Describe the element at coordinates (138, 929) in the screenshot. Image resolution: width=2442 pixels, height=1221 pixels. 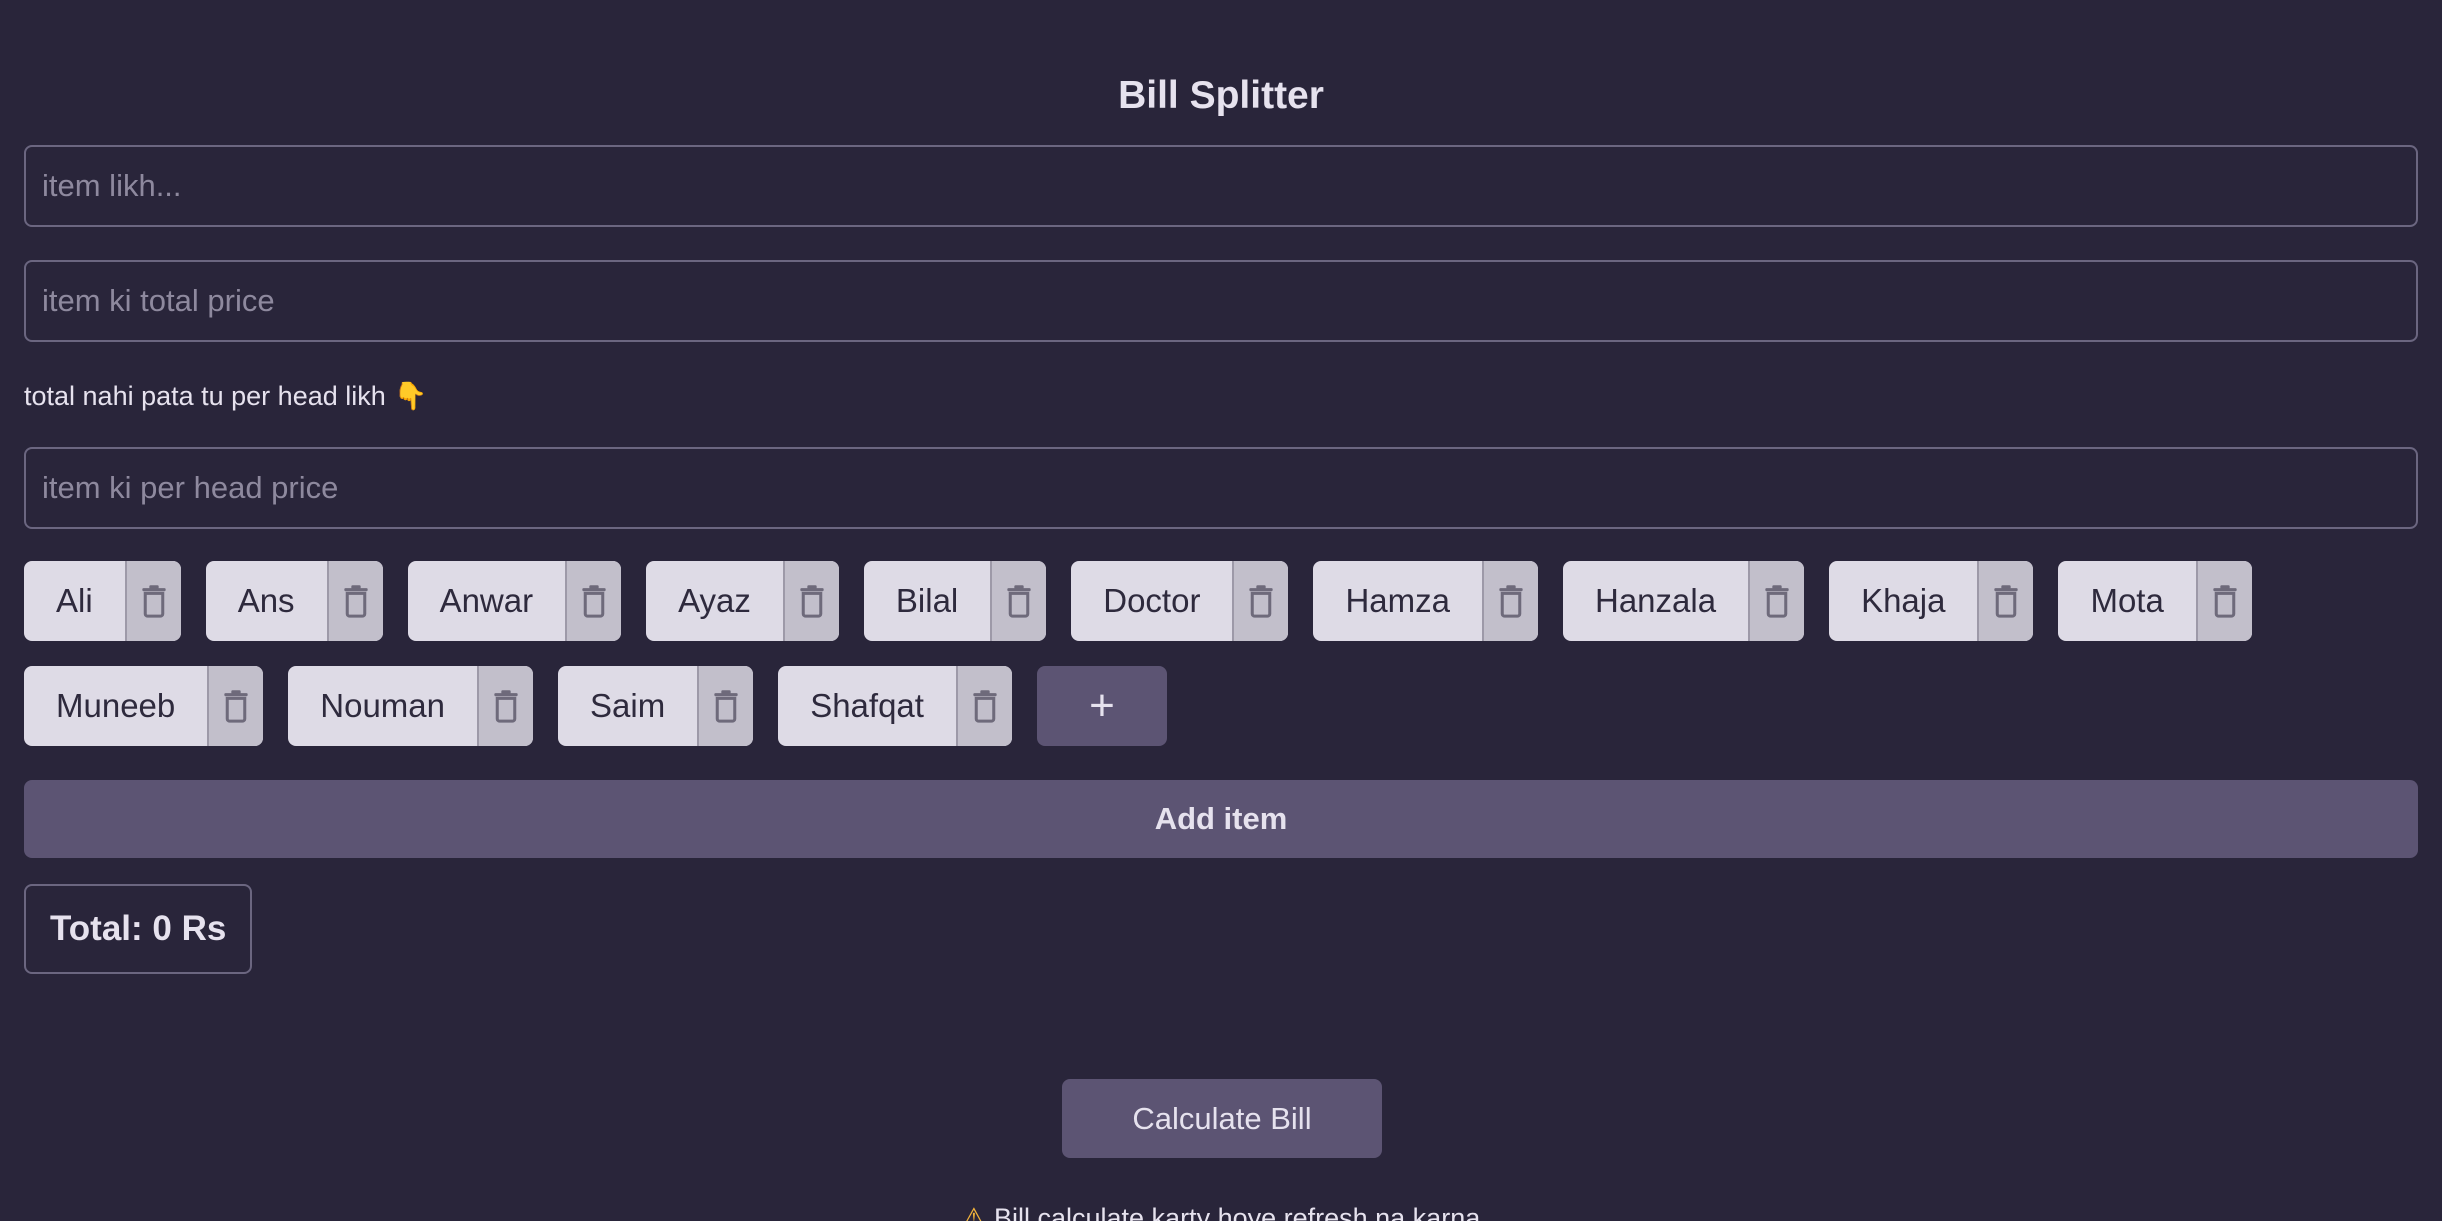
I see `total-display: Total: 0 Rs` at that location.